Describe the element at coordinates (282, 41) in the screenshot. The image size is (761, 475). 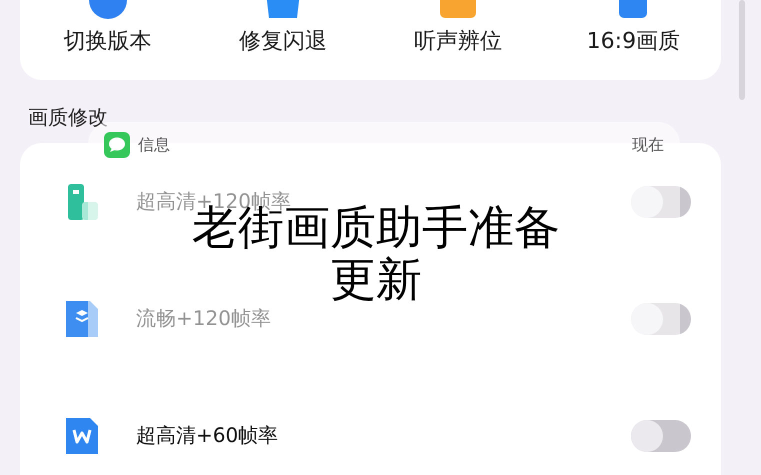
I see `shortcut-label: 修复闪退` at that location.